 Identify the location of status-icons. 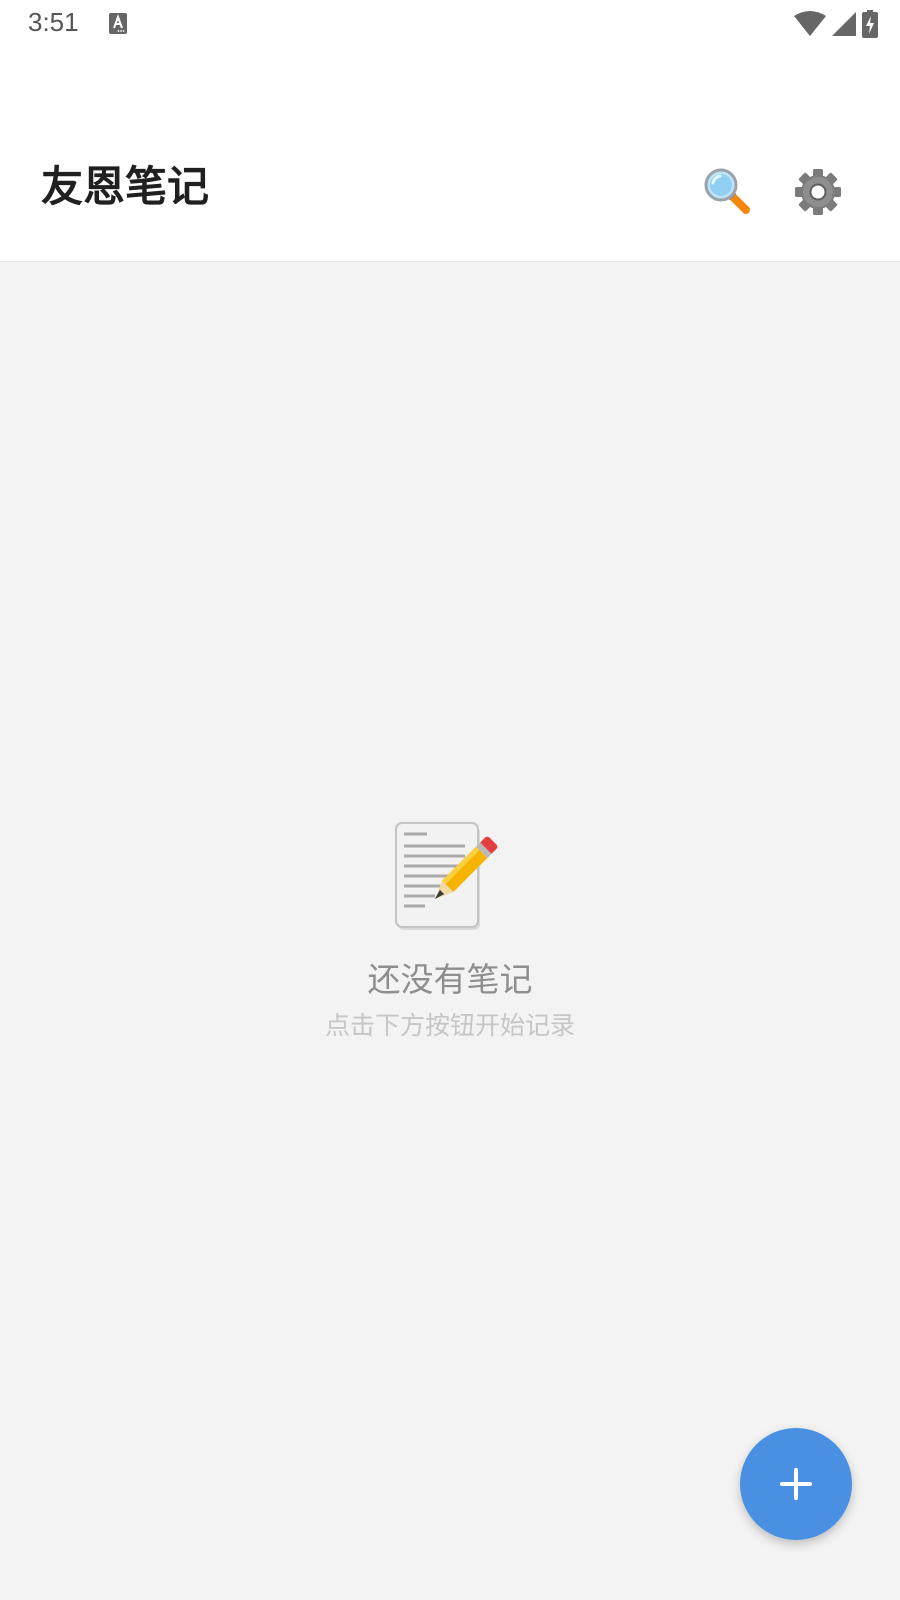
(836, 24).